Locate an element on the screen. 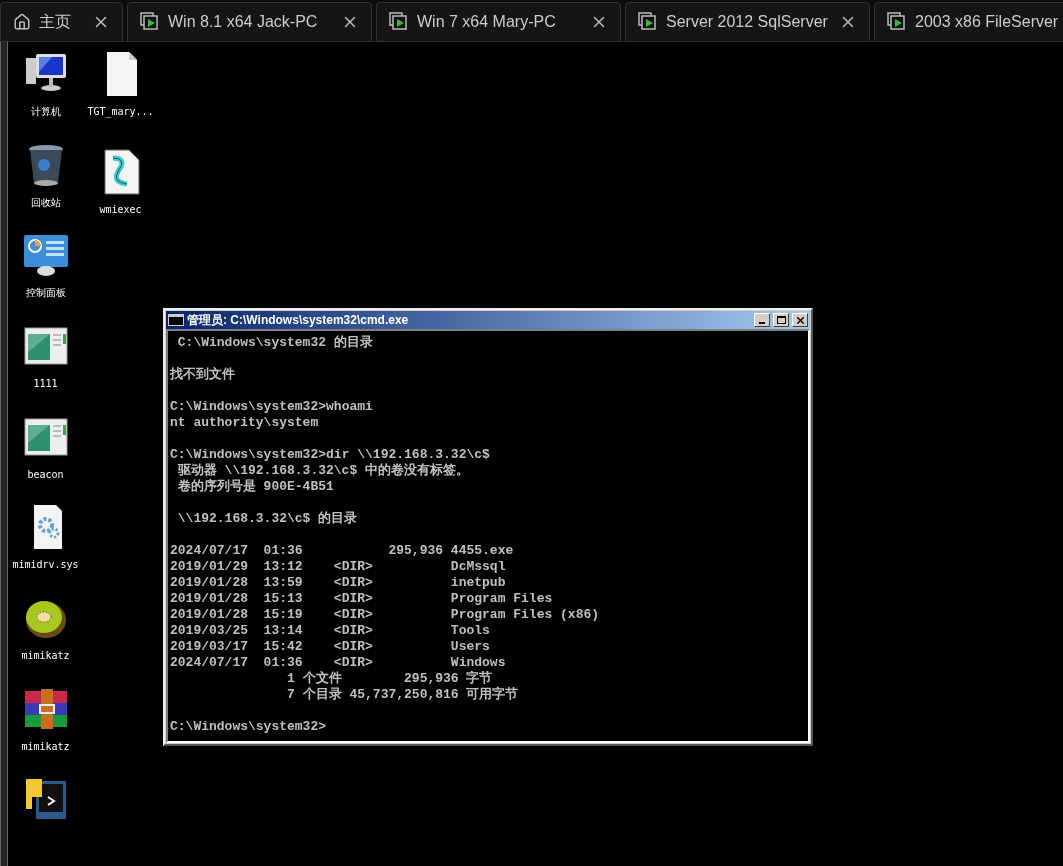 This screenshot has height=866, width=1063. tab-label: 主页 is located at coordinates (55, 22).